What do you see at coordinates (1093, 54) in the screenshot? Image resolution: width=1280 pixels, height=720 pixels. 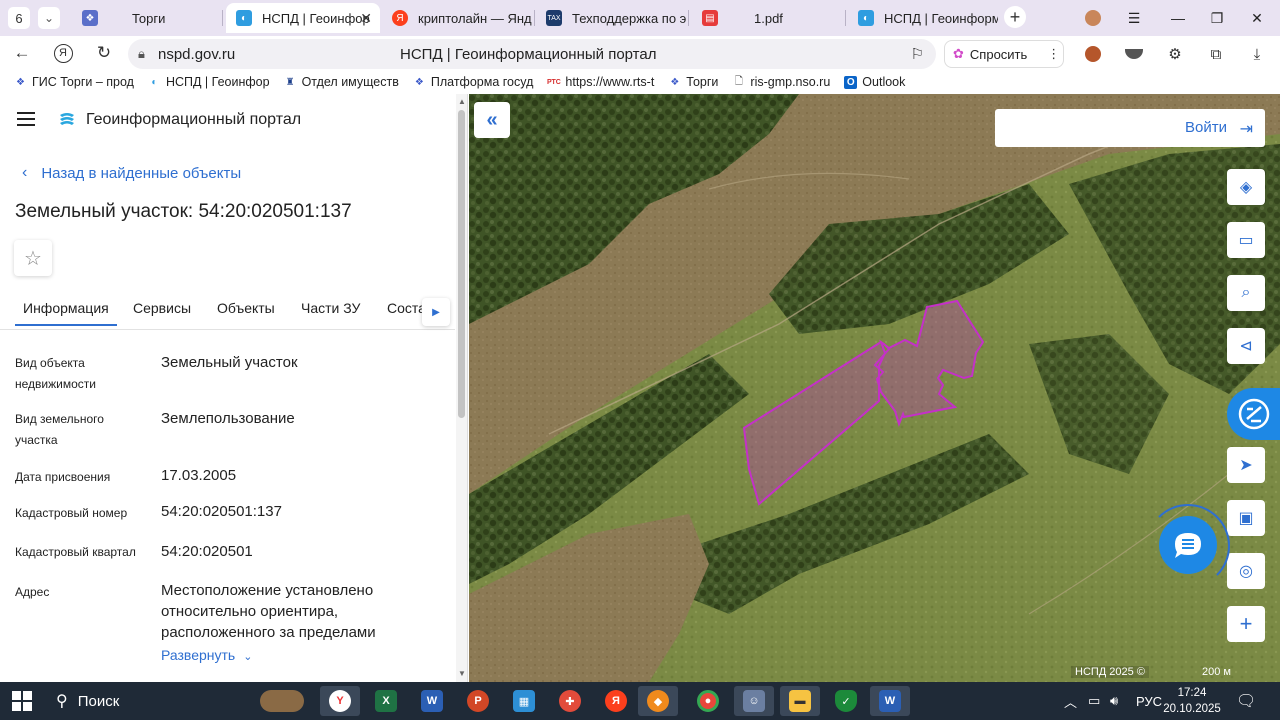 I see `extension-avatar-icon` at bounding box center [1093, 54].